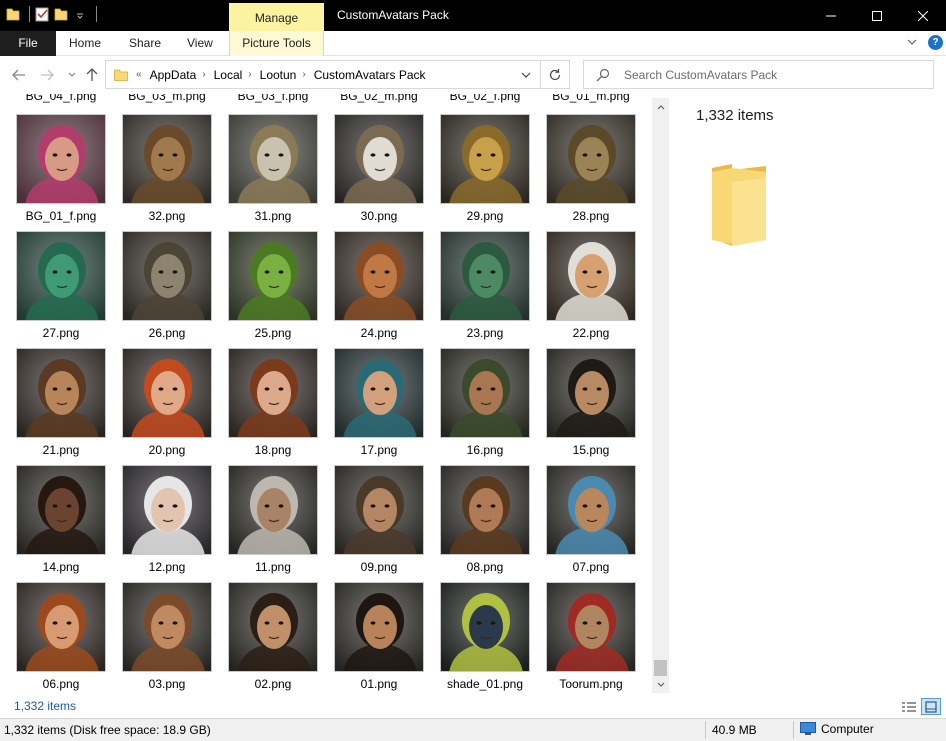 The height and width of the screenshot is (741, 946). What do you see at coordinates (278, 75) in the screenshot?
I see `breadcrumb-lootun: Lootun` at bounding box center [278, 75].